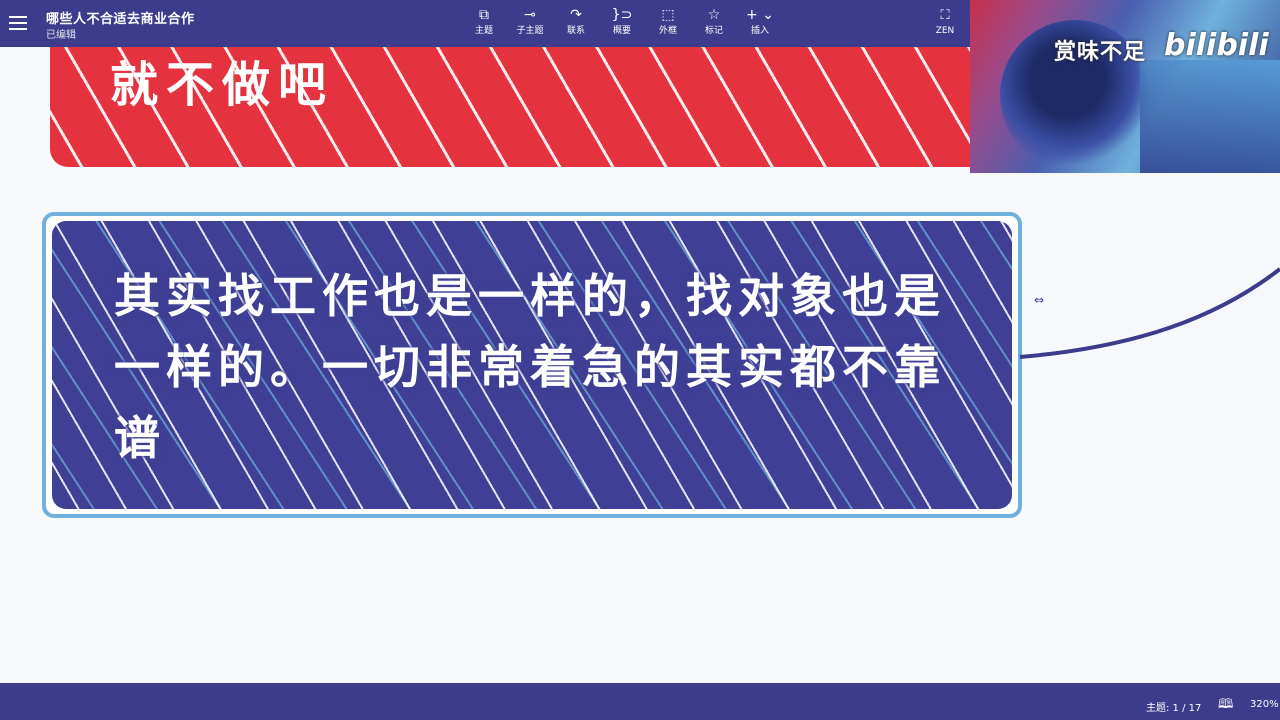 Image resolution: width=1280 pixels, height=720 pixels. What do you see at coordinates (668, 15) in the screenshot?
I see `tool-boundary-icon: ⬚` at bounding box center [668, 15].